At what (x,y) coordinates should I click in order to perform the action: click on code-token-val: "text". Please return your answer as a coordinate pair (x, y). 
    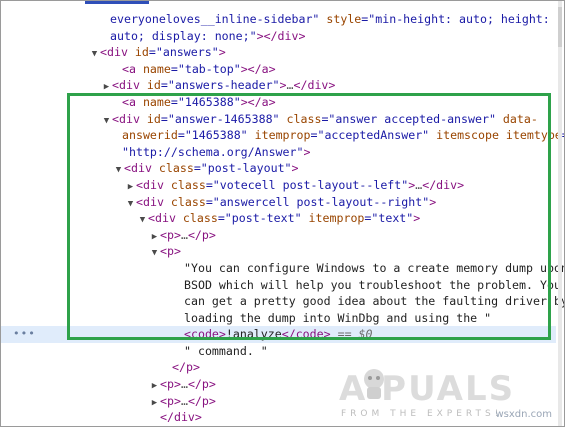
    Looking at the image, I should click on (392, 218).